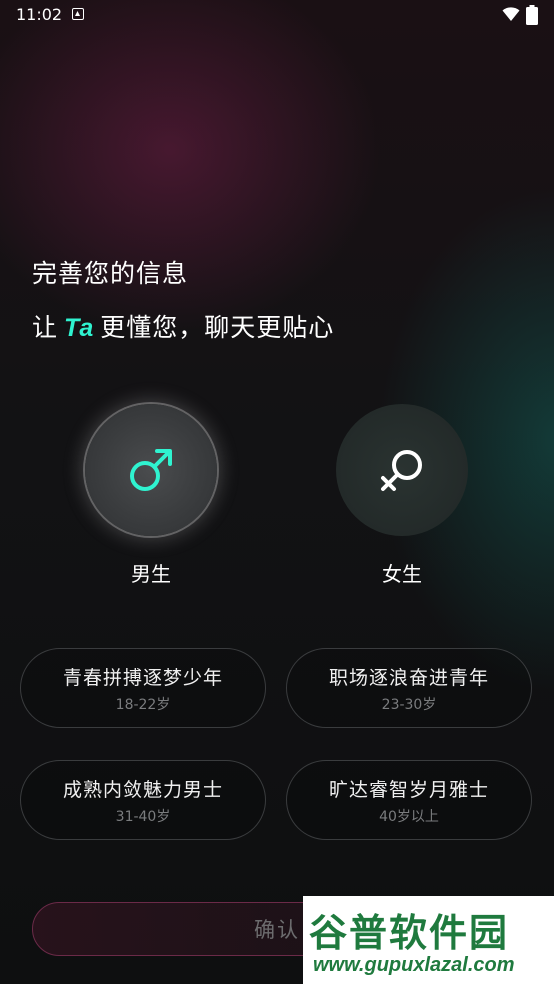 Image resolution: width=554 pixels, height=984 pixels. I want to click on status-bar: 11:02, so click(277, 15).